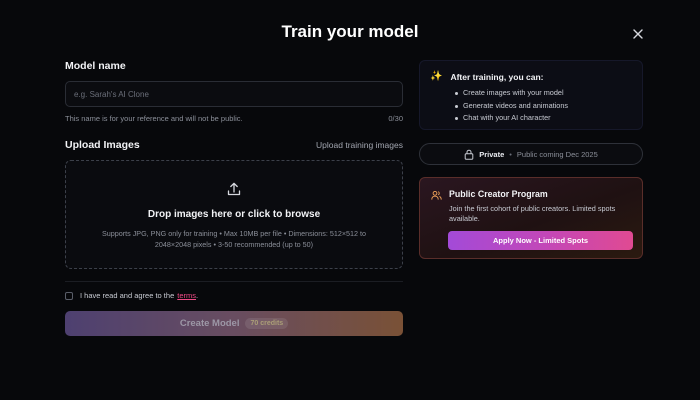  Describe the element at coordinates (234, 94) in the screenshot. I see `model-name-input` at that location.